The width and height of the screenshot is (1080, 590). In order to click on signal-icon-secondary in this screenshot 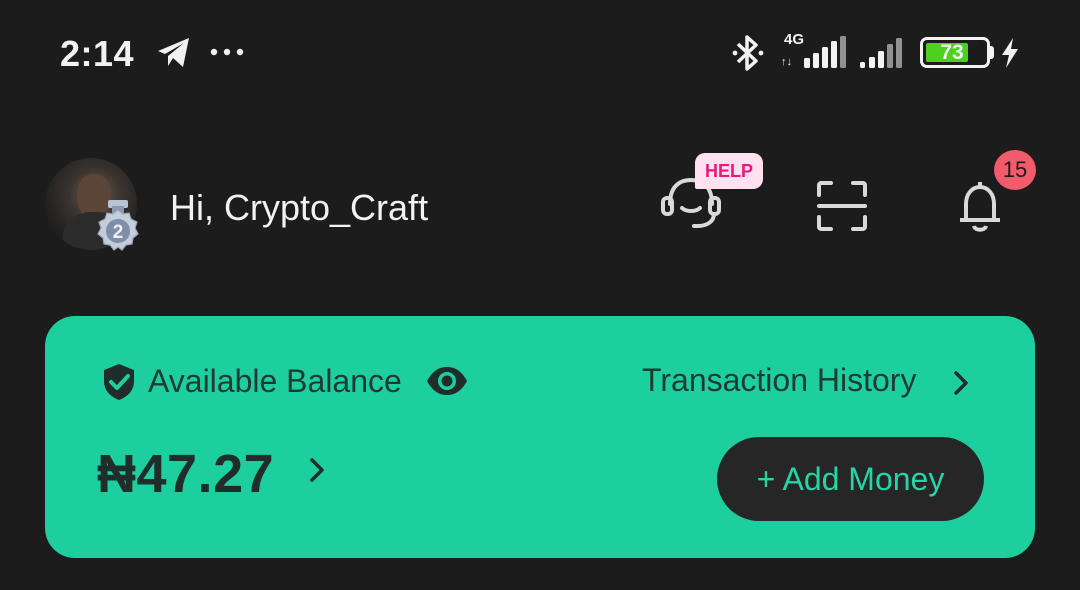, I will do `click(881, 53)`.